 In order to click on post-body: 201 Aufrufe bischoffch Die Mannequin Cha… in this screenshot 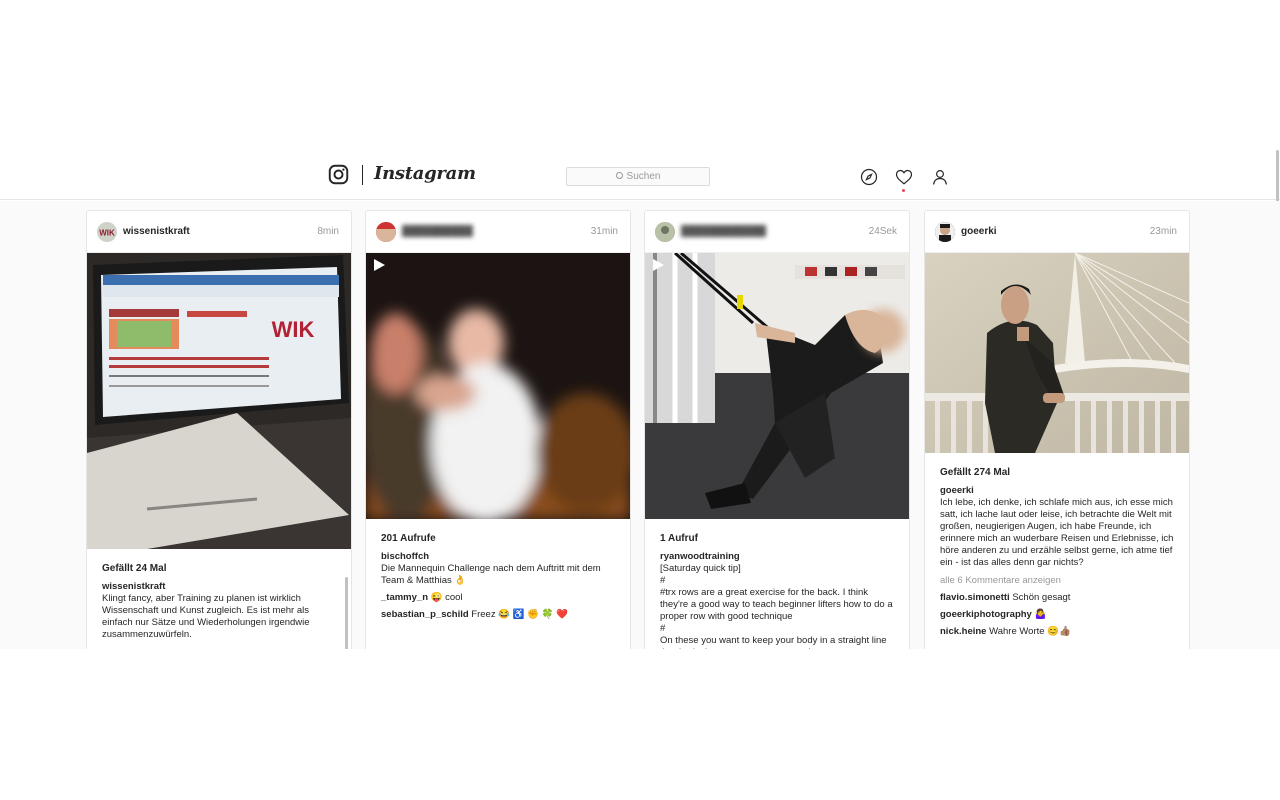, I will do `click(498, 570)`.